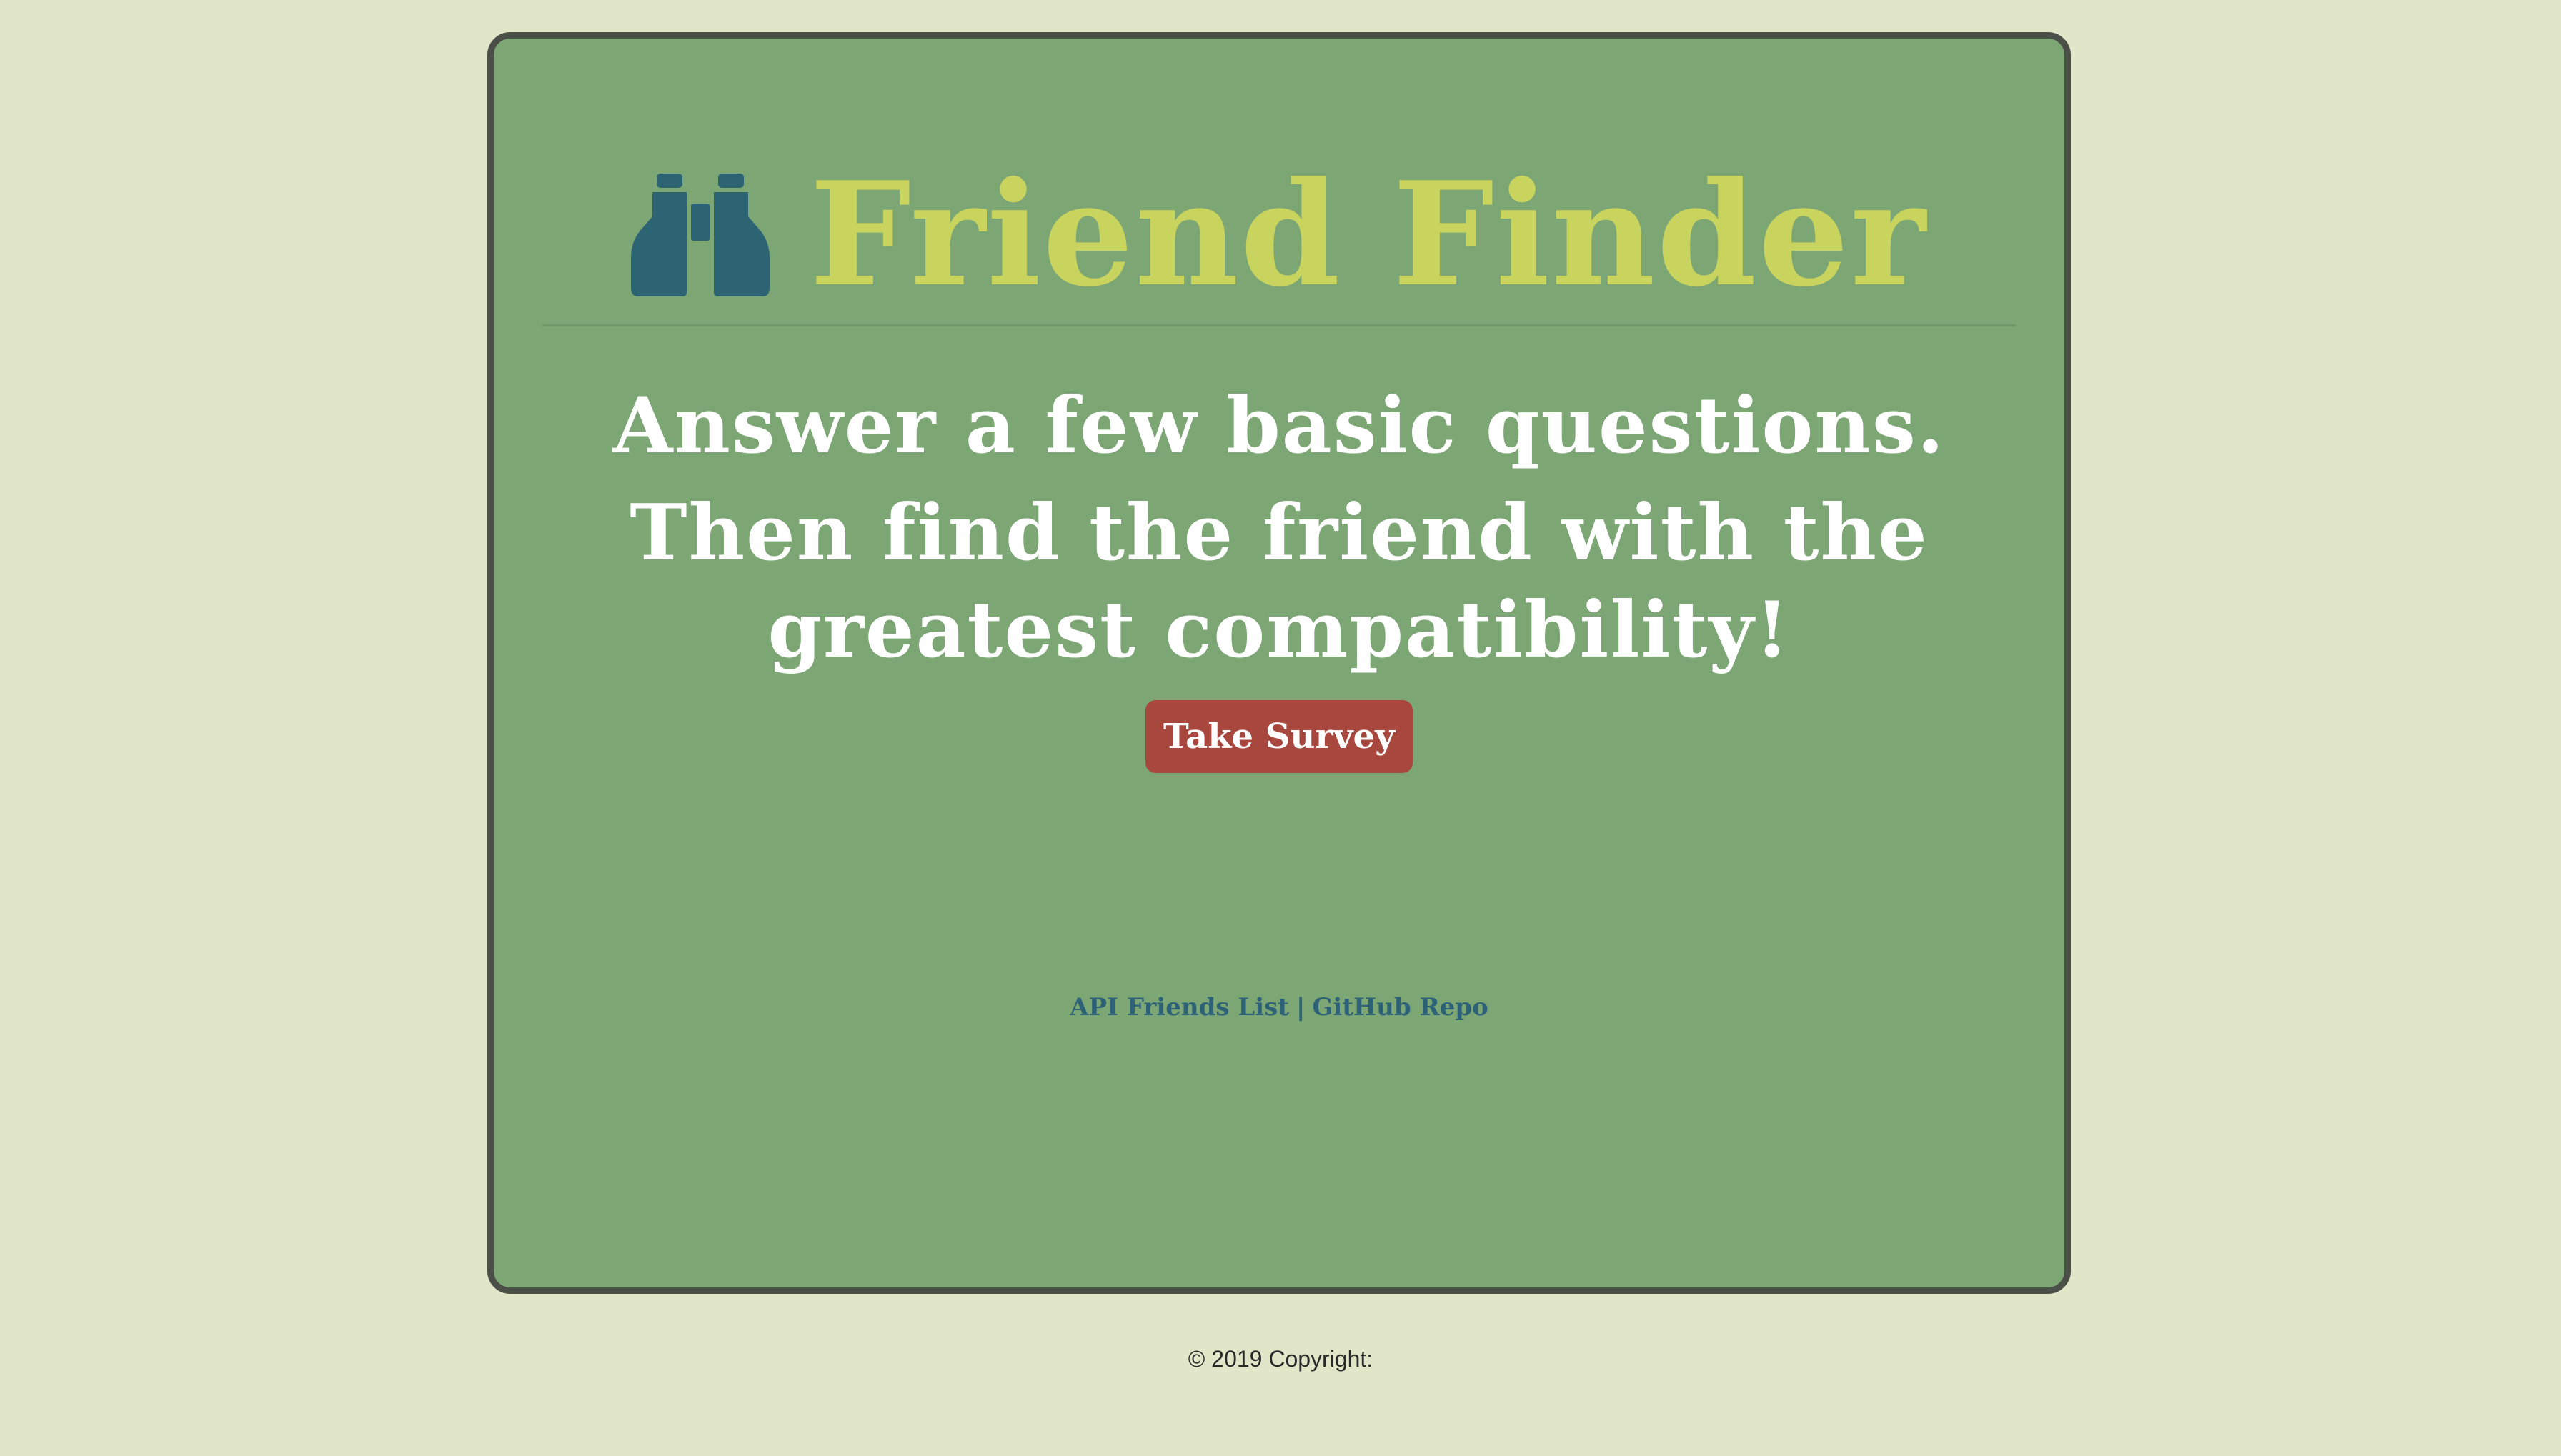 This screenshot has height=1456, width=2561. I want to click on header-divider, so click(1279, 325).